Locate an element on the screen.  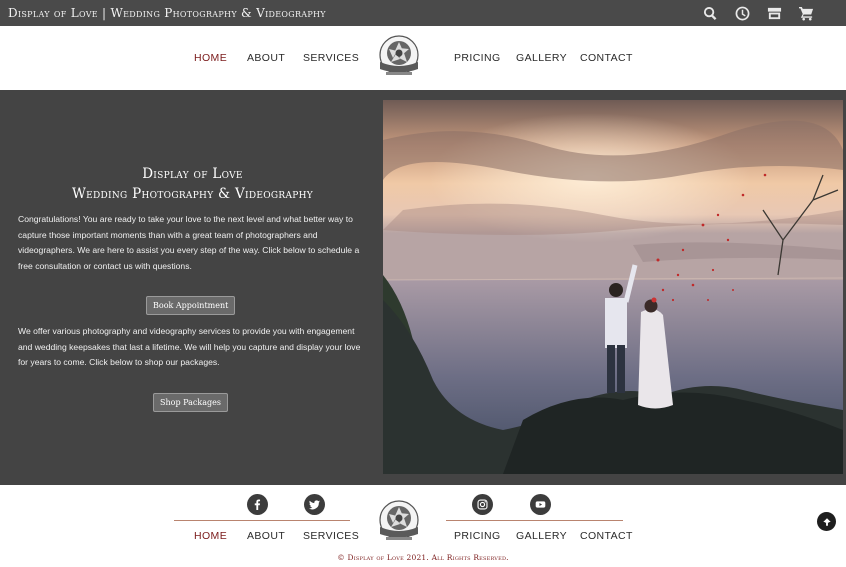
instagram-icon is located at coordinates (482, 504).